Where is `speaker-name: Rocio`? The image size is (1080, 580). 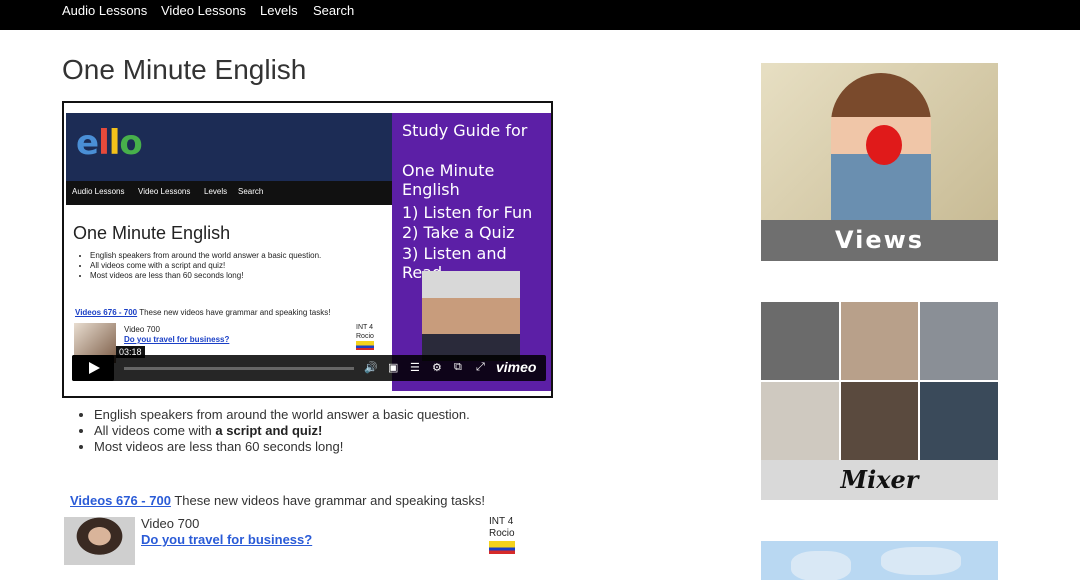
speaker-name: Rocio is located at coordinates (502, 533).